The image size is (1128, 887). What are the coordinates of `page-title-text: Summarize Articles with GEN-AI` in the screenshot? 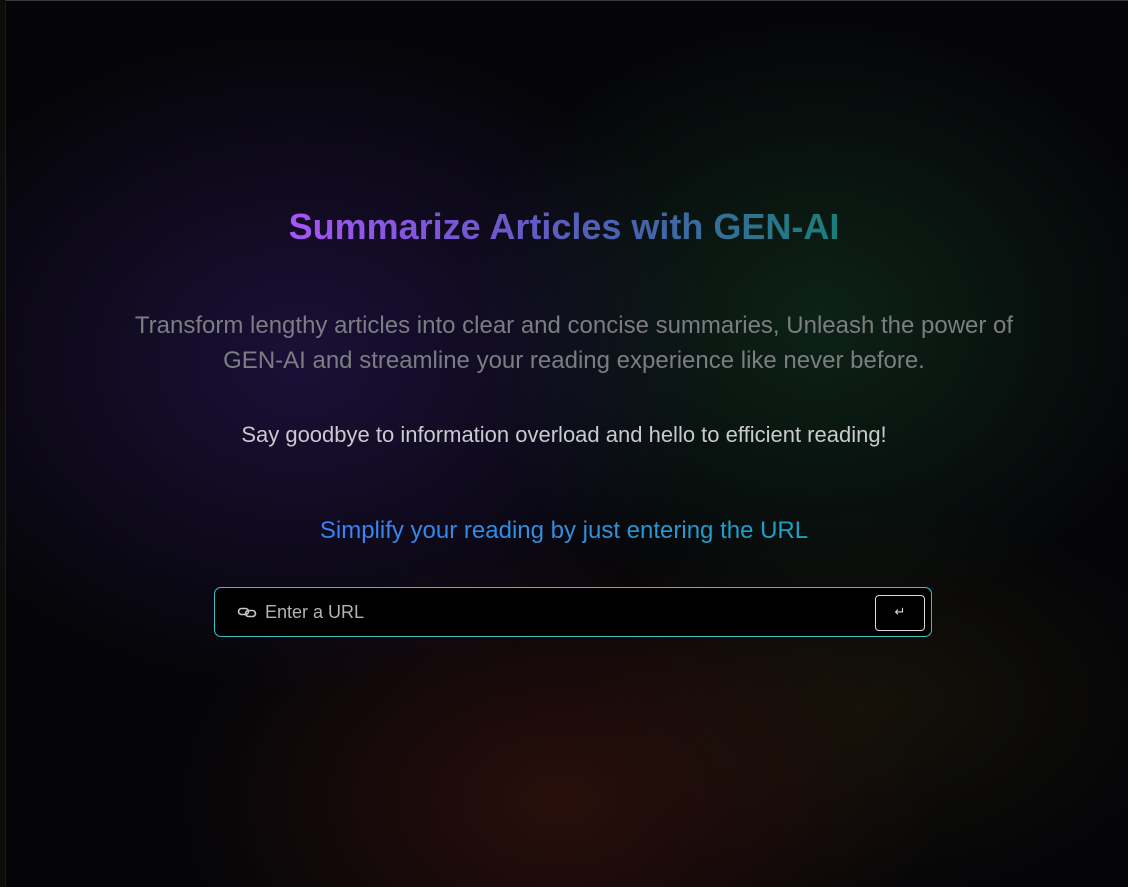 It's located at (564, 226).